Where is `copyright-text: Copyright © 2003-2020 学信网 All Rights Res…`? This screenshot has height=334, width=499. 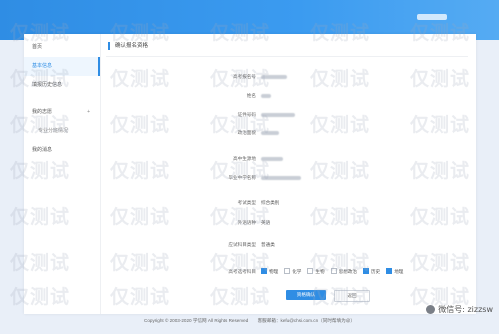
copyright-text: Copyright © 2003-2020 学信网 All Rights Res… is located at coordinates (196, 320).